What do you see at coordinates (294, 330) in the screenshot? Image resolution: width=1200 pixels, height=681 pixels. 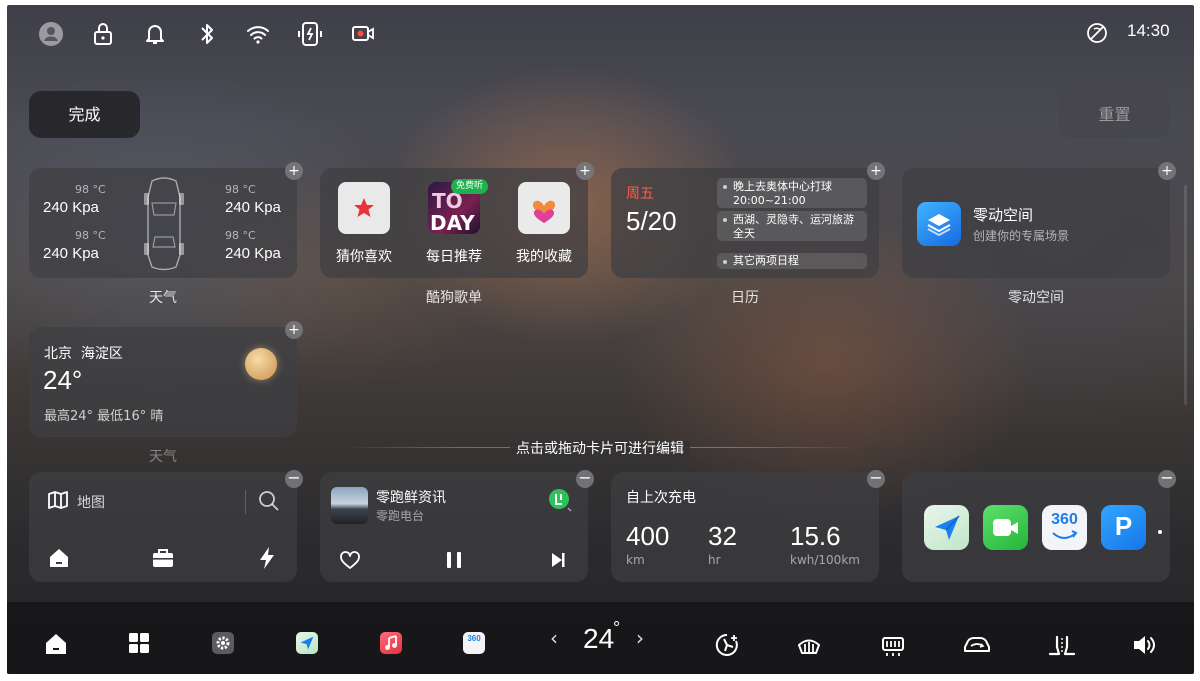 I see `add-weather-card-button: +` at bounding box center [294, 330].